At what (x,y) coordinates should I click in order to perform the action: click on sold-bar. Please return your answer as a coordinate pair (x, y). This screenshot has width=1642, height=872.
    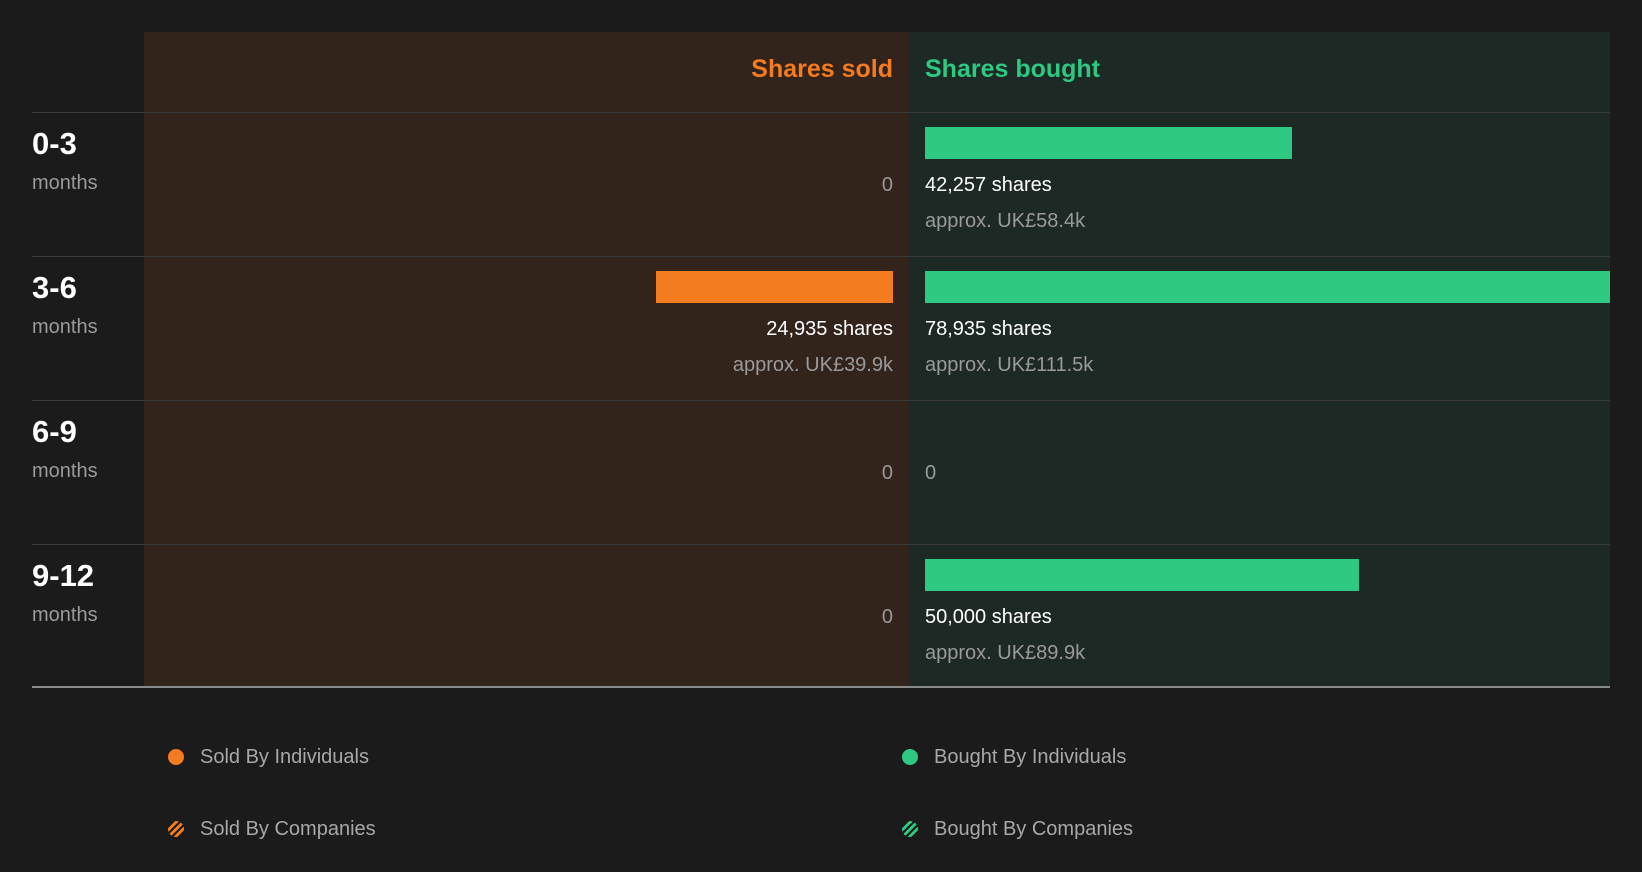
    Looking at the image, I should click on (774, 287).